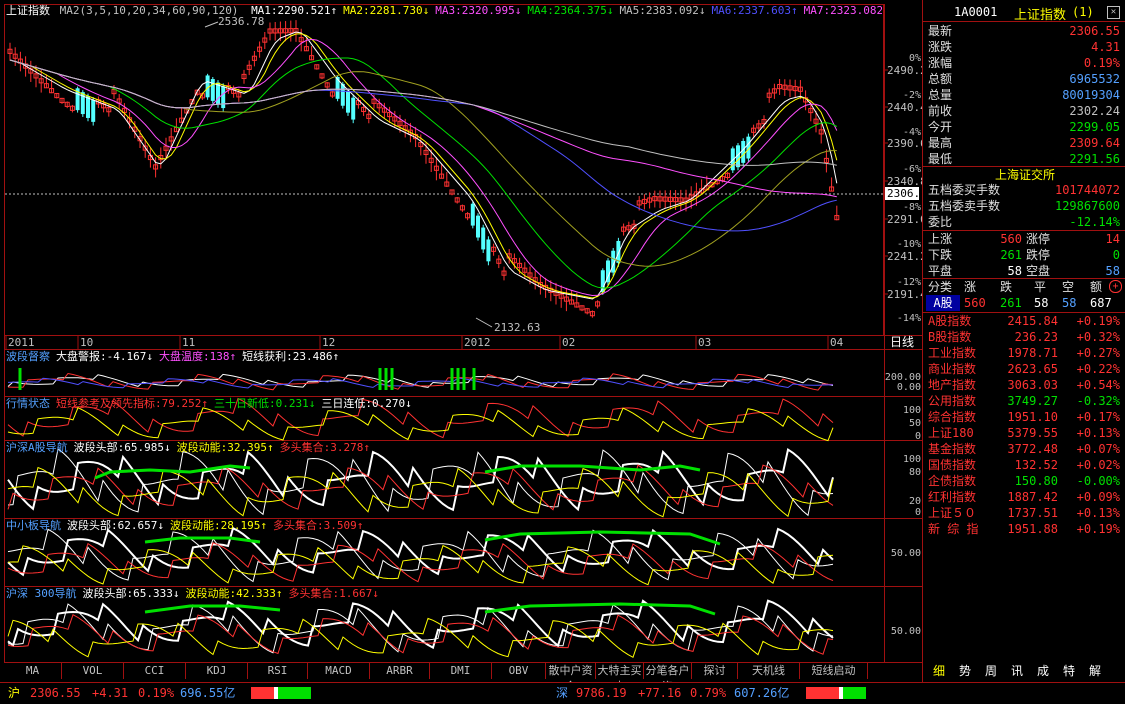 The image size is (1125, 704). I want to click on sz-amount: 607.26亿, so click(762, 693).